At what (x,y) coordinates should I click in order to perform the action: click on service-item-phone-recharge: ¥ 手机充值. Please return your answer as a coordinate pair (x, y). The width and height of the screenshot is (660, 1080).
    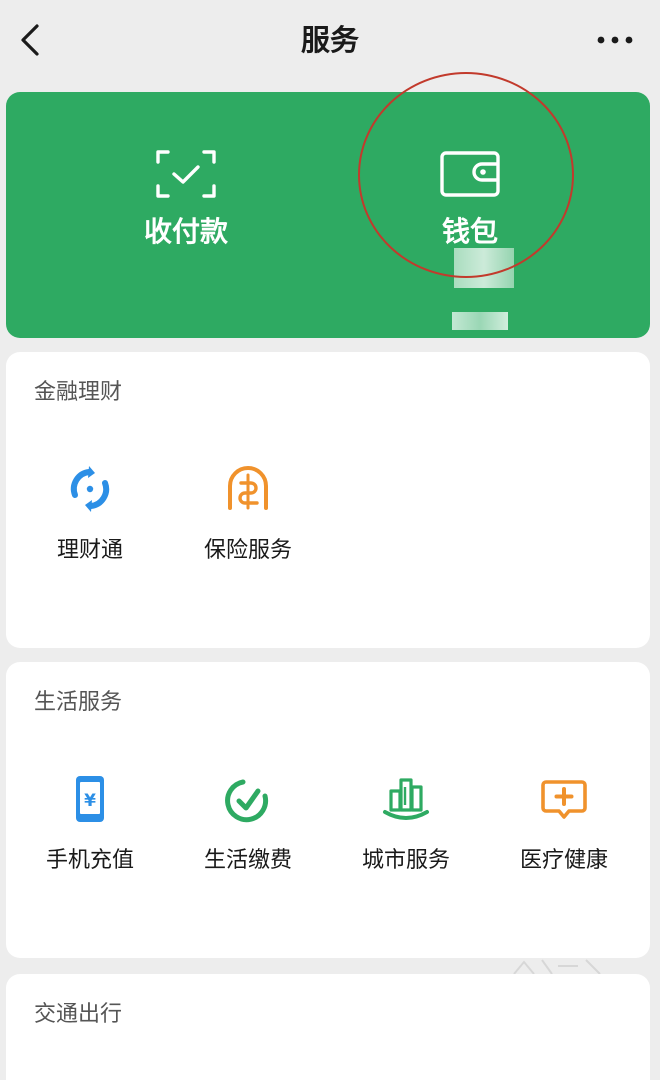
    Looking at the image, I should click on (90, 839).